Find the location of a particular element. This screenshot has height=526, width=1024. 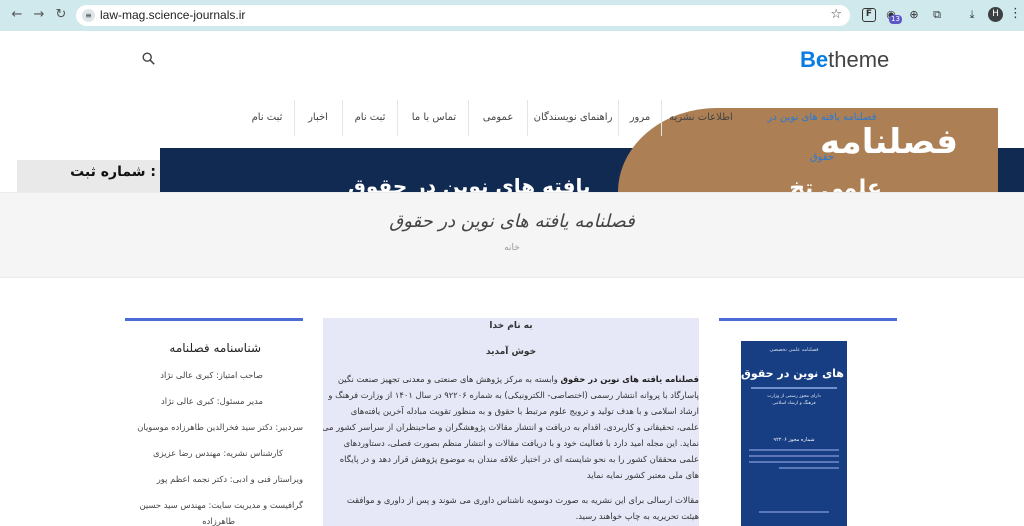

menu-item-journal: فصلنامه یافته های نوین در حقوق is located at coordinates (822, 130).